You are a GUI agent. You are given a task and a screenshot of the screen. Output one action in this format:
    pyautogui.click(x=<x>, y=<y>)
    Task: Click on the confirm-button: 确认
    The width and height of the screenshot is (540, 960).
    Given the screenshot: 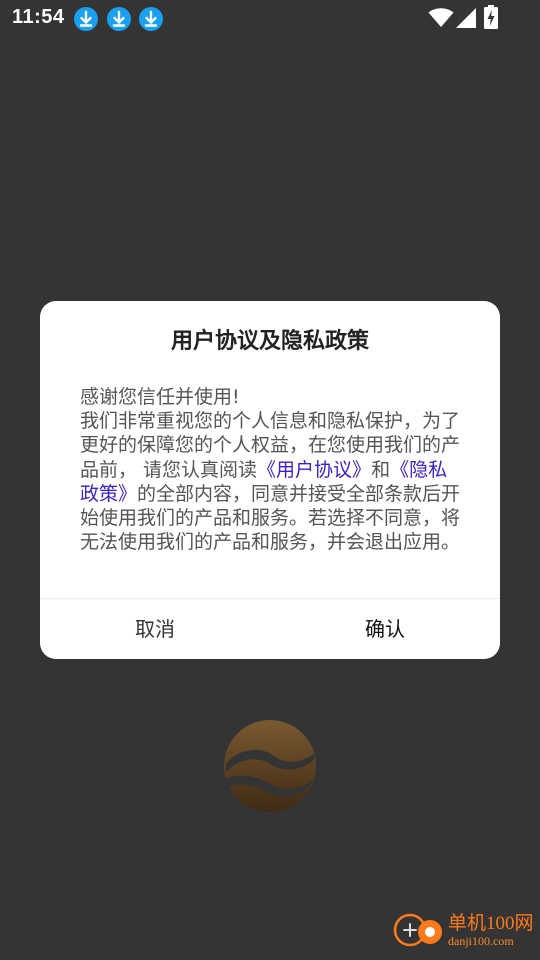 What is the action you would take?
    pyautogui.click(x=385, y=629)
    